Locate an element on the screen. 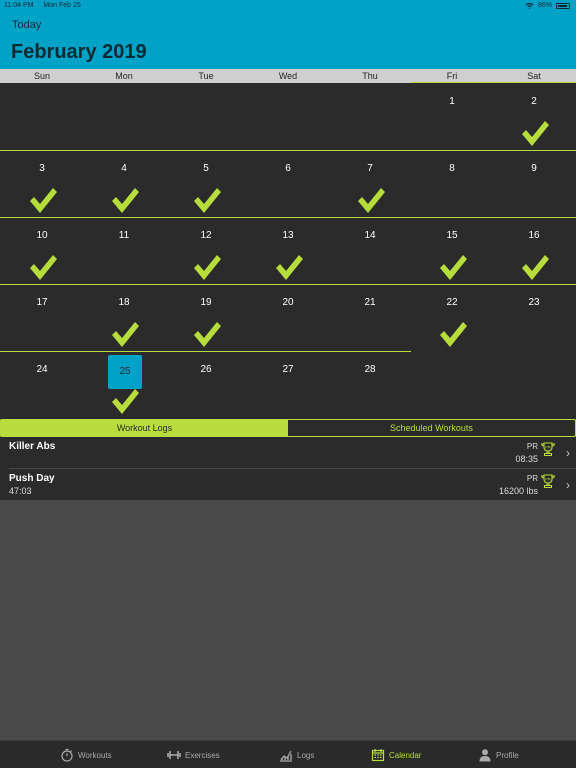 This screenshot has height=768, width=576. weekday-header: Sun Mon Tue Wed Thu Fri Sat is located at coordinates (288, 76).